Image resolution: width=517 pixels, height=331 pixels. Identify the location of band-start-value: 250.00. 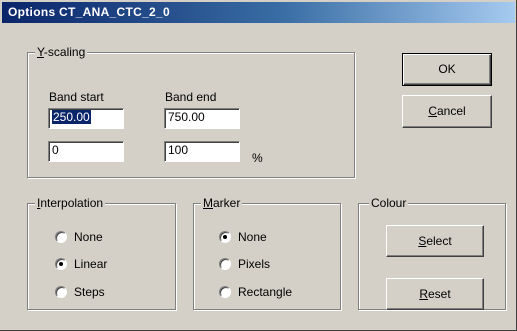
(71, 117).